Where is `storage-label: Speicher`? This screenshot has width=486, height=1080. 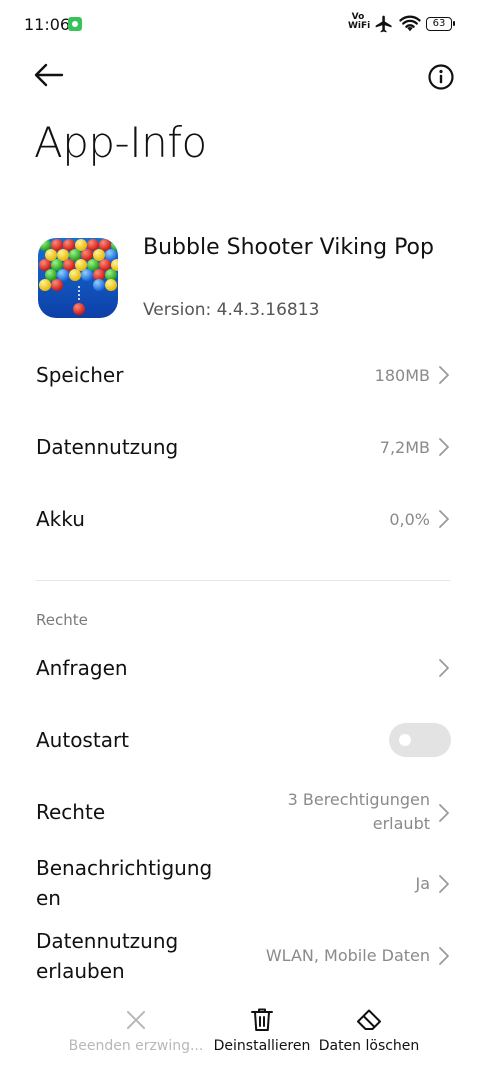
storage-label: Speicher is located at coordinates (80, 375).